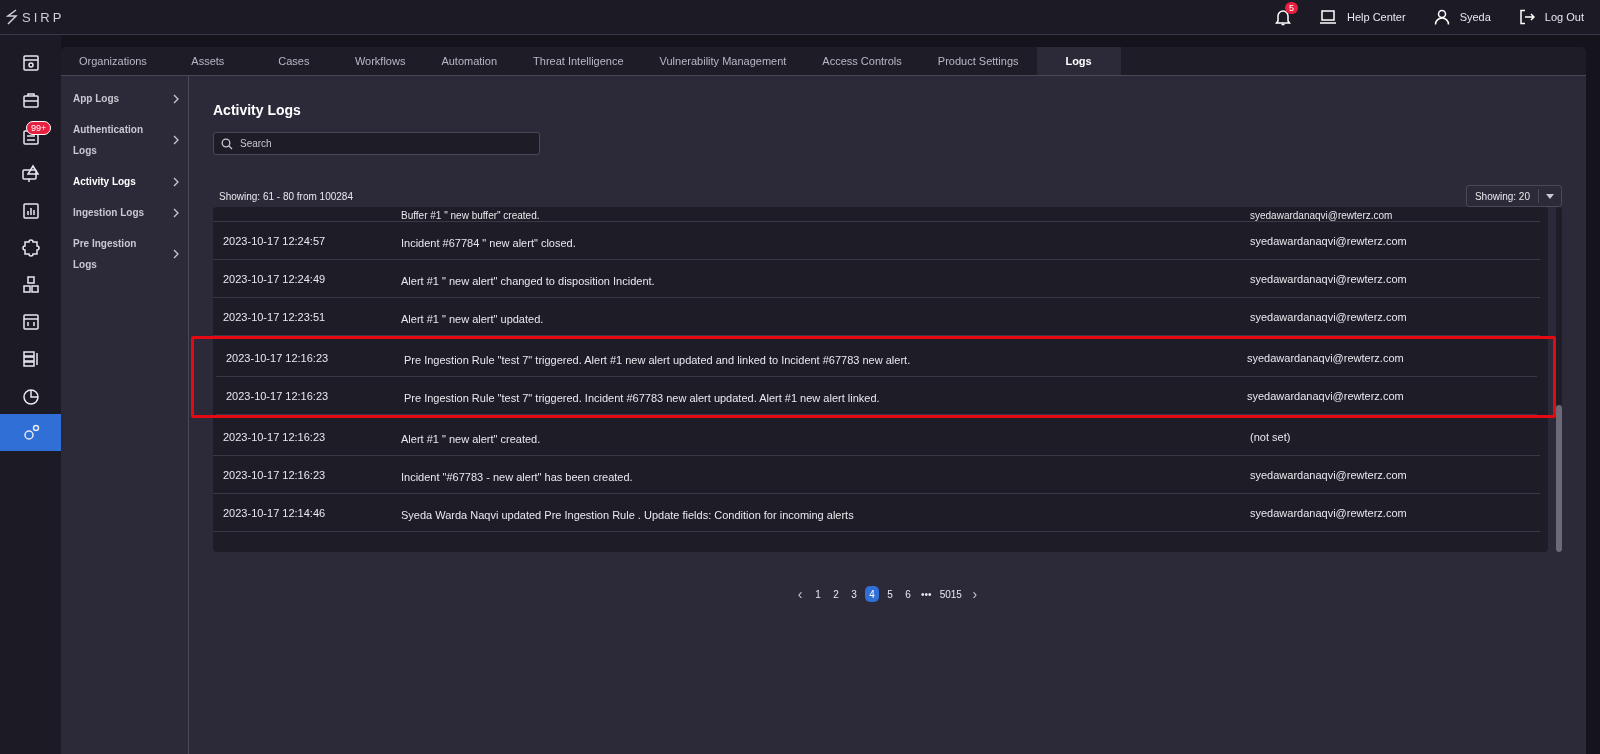 The width and height of the screenshot is (1600, 754). What do you see at coordinates (872, 594) in the screenshot?
I see `page-button: 4` at bounding box center [872, 594].